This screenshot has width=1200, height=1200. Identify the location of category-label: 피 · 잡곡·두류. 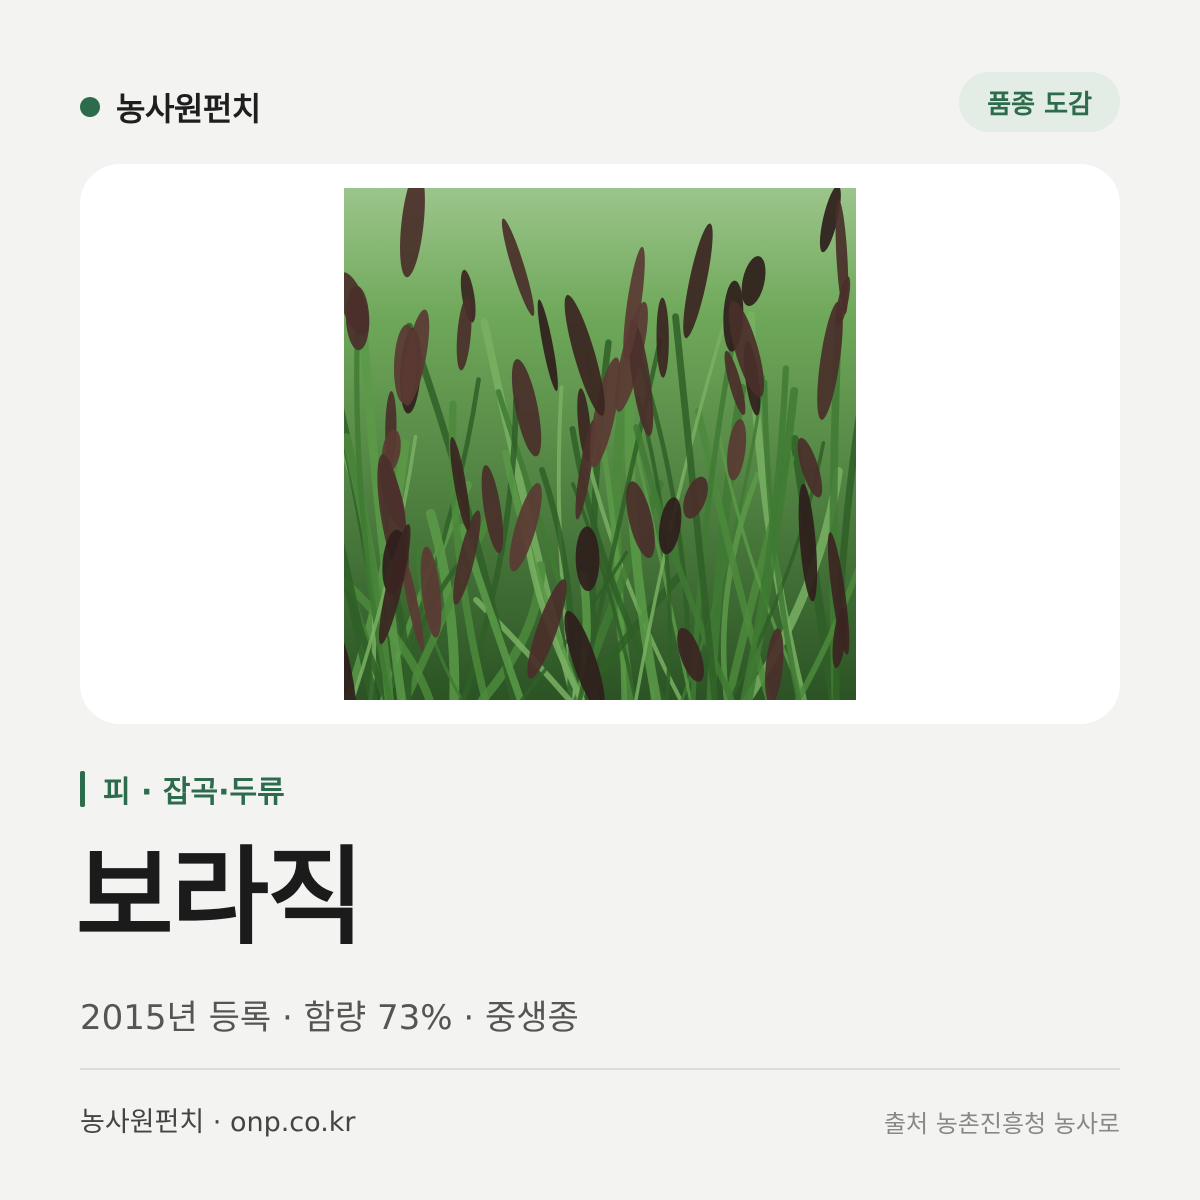
(182, 790).